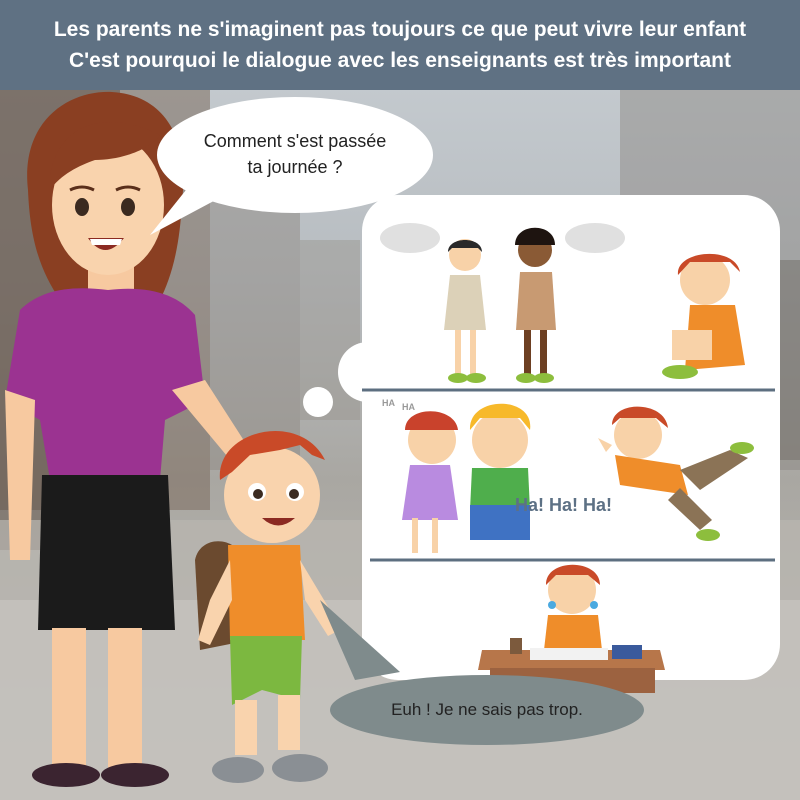  Describe the element at coordinates (295, 141) in the screenshot. I see `mother-speech-line-1: Comment s'est passée` at that location.